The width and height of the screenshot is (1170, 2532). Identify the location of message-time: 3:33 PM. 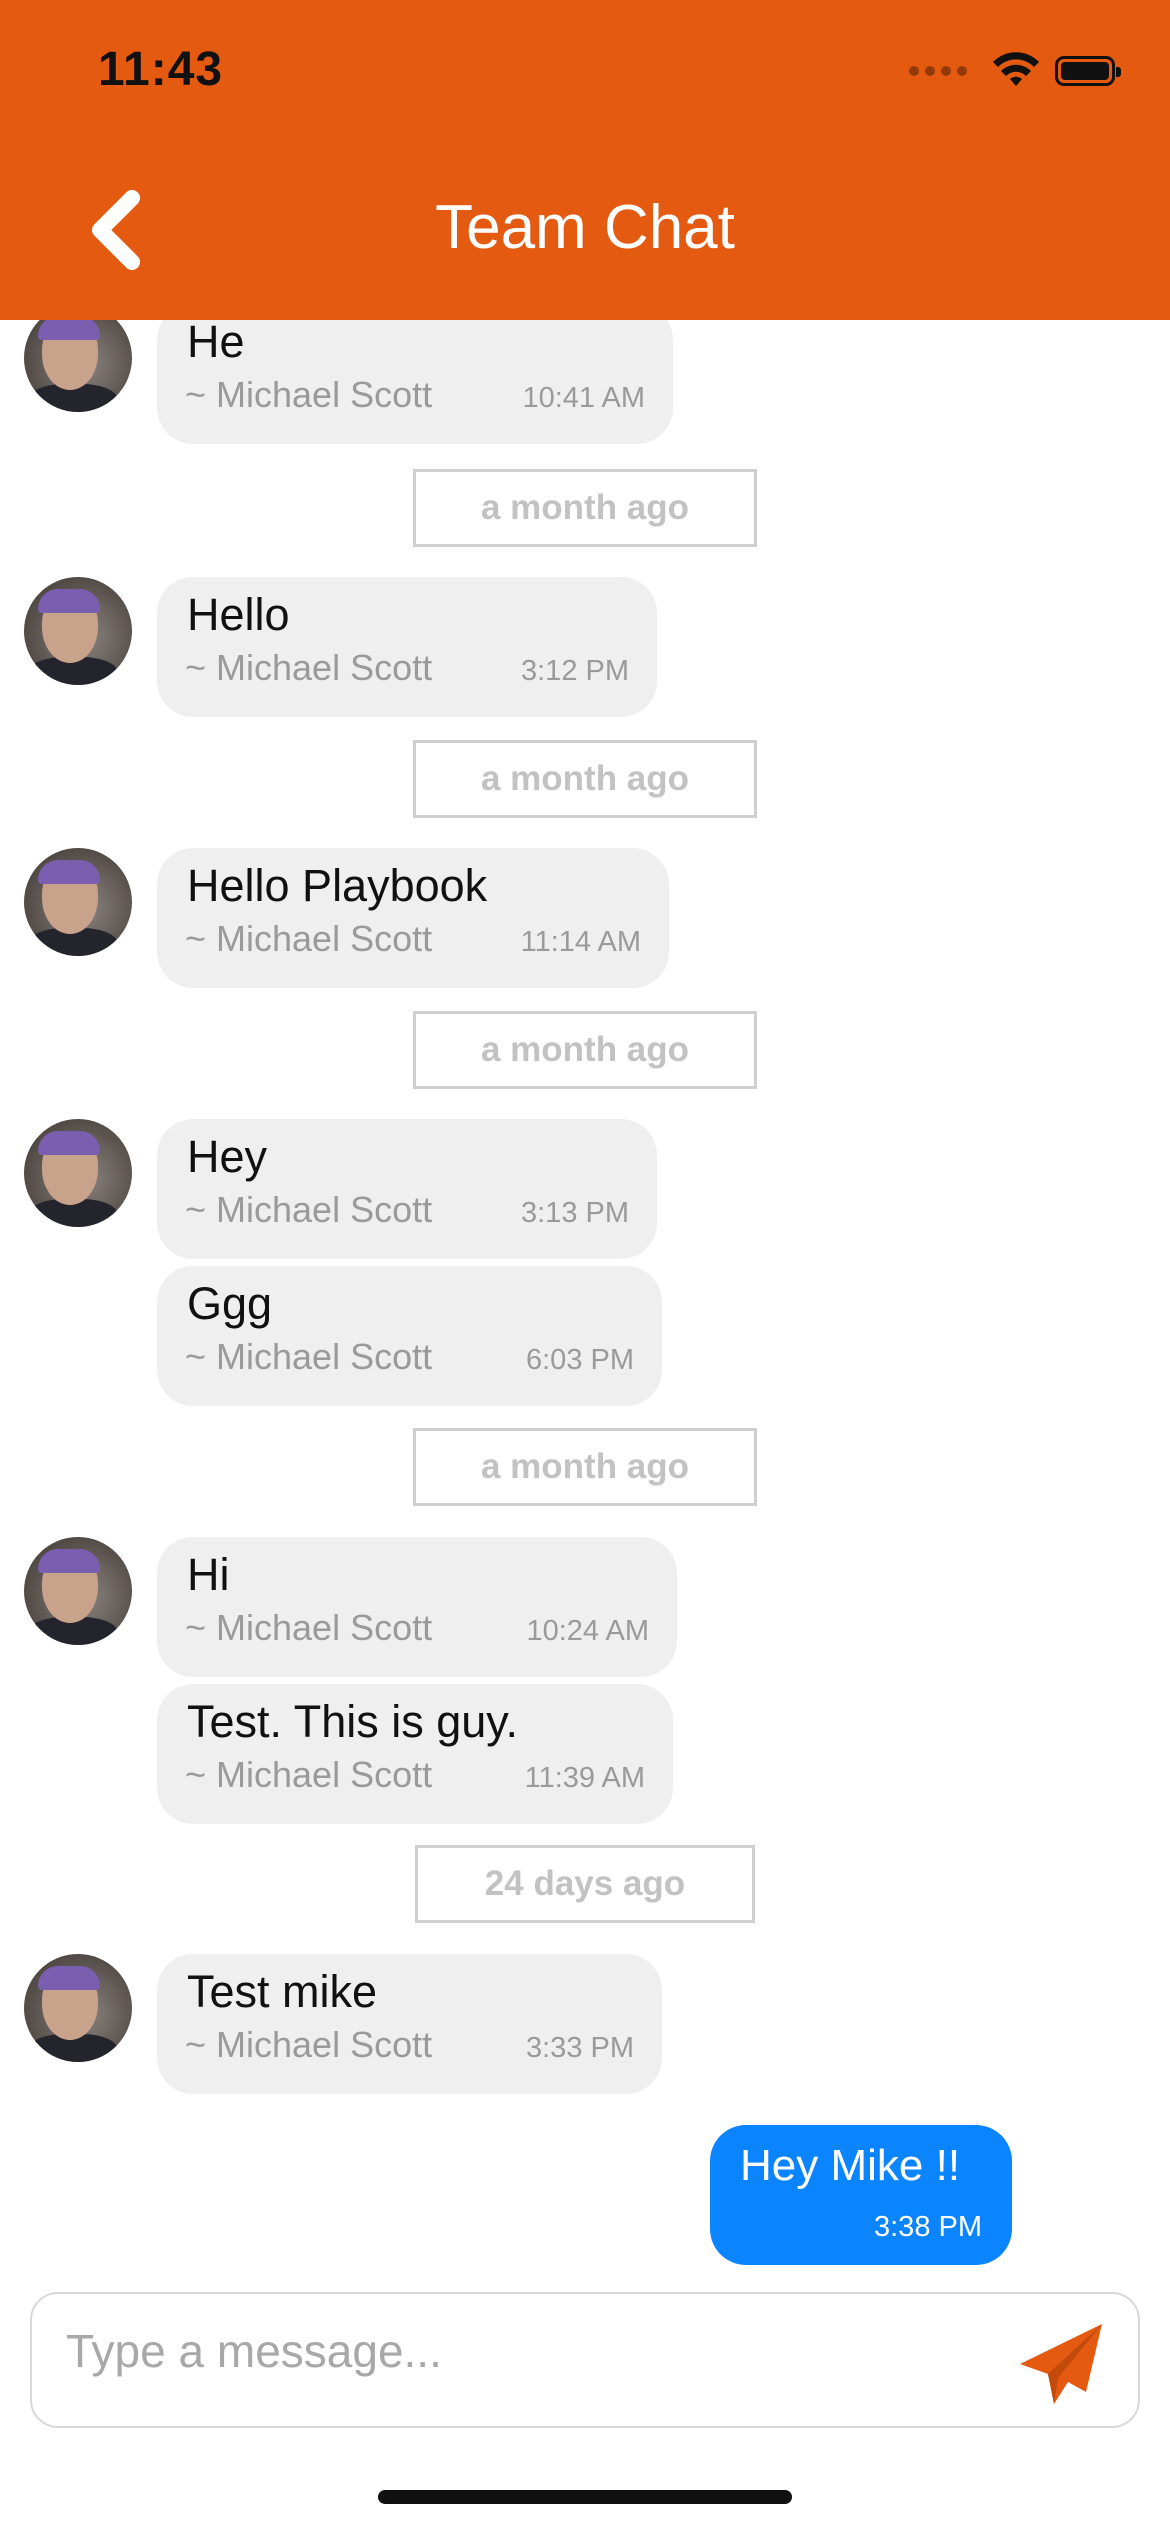
(580, 2048).